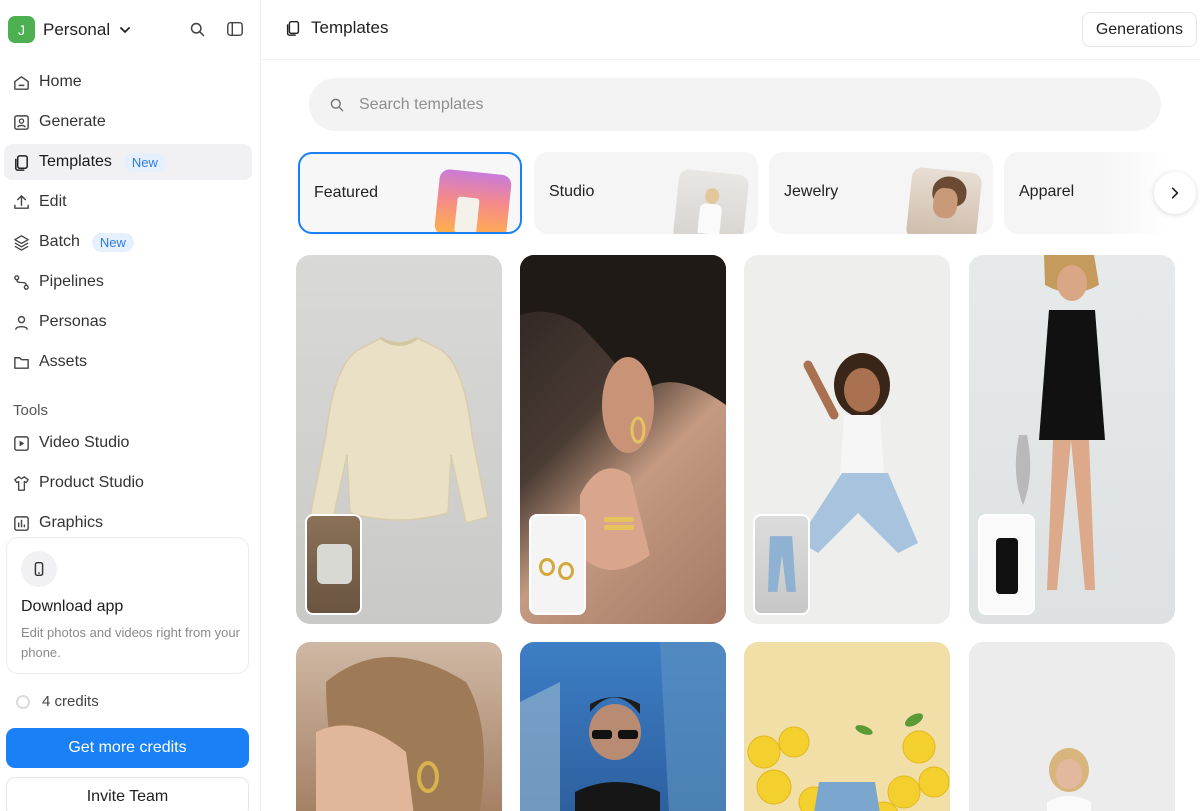  Describe the element at coordinates (709, 104) in the screenshot. I see `search-input` at that location.